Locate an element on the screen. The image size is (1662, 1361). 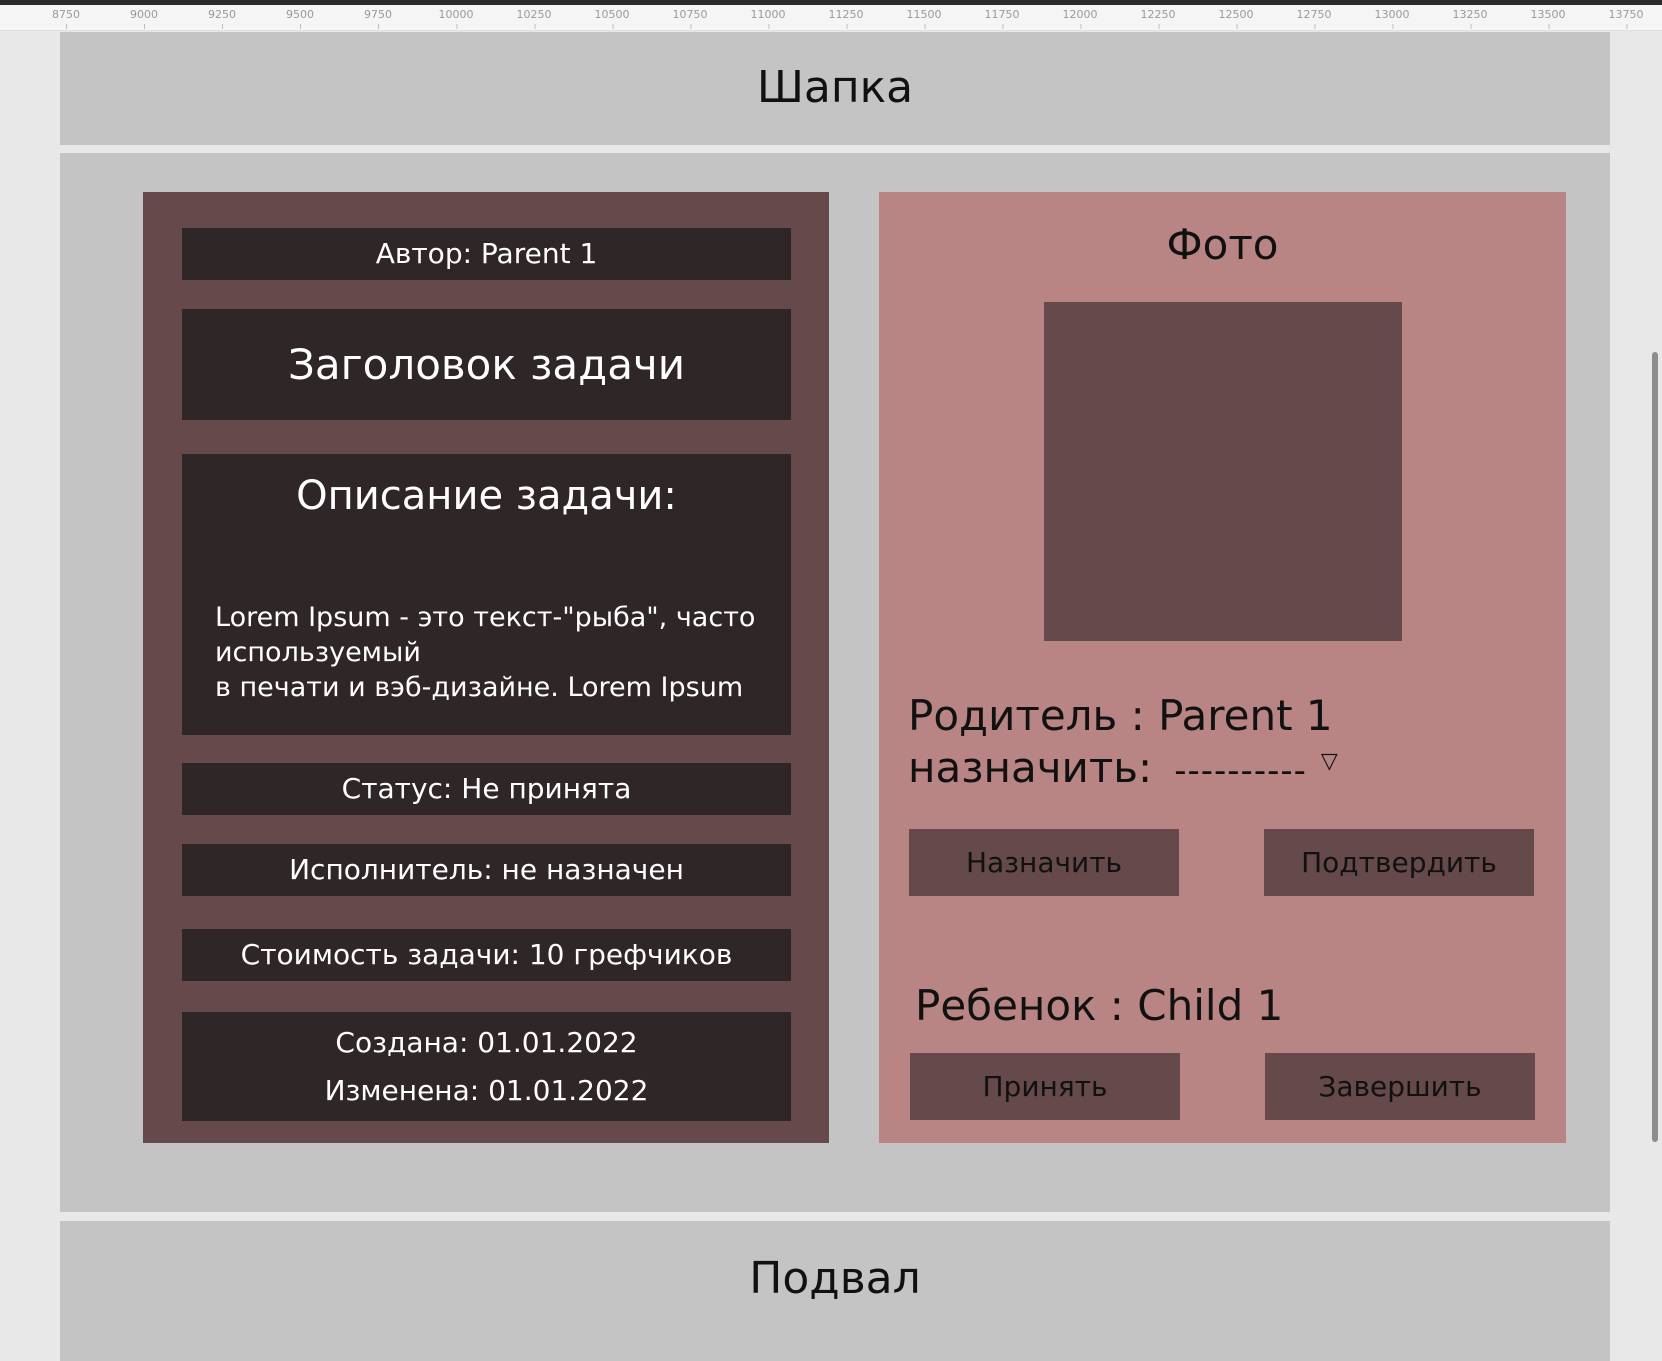
dates-box: Создана: 01.01.2022 Изменена: 01.01.2022 is located at coordinates (486, 1066).